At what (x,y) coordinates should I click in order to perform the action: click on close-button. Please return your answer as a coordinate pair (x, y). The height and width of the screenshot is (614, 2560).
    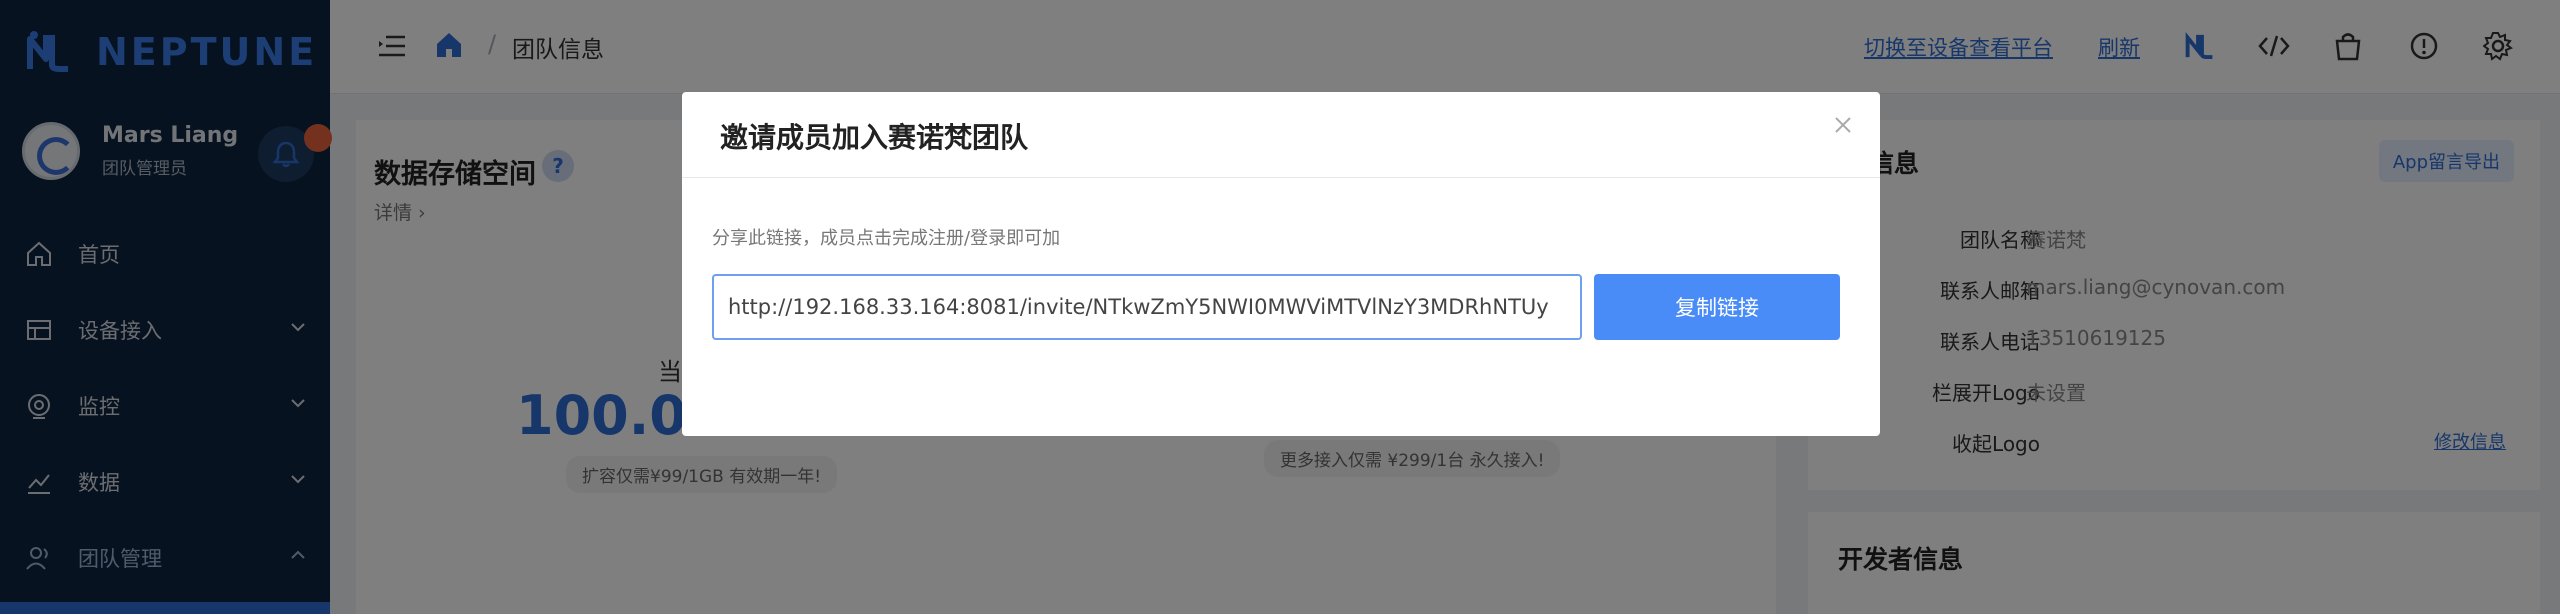
    Looking at the image, I should click on (1843, 125).